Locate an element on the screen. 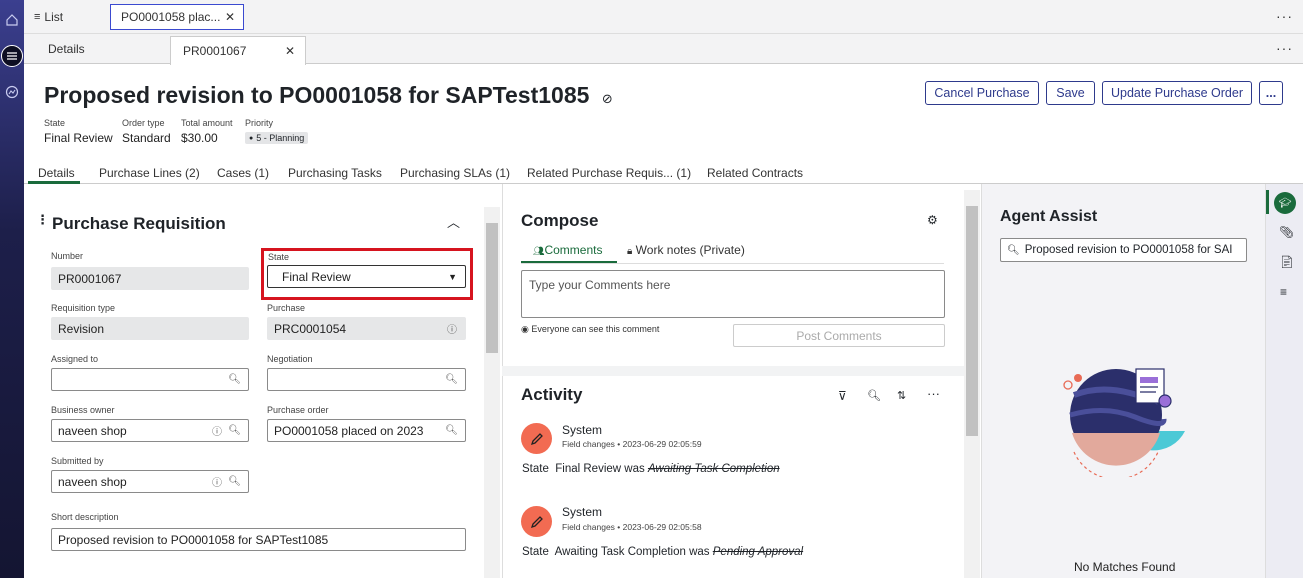  left-rail is located at coordinates (12, 289).